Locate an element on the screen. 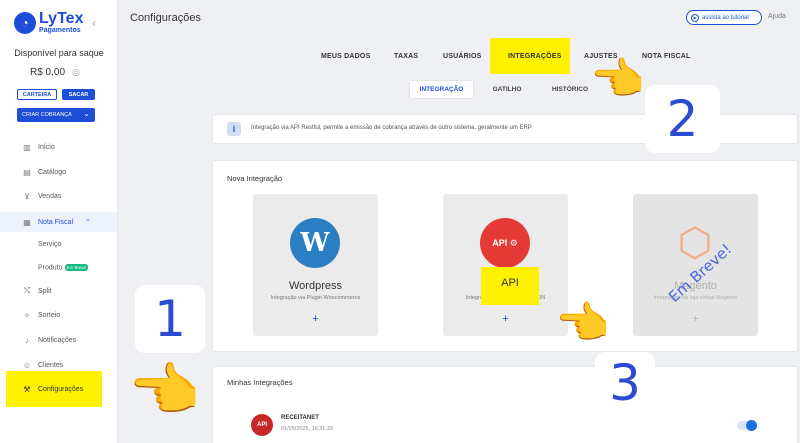 The image size is (800, 443). chart-icon: ▥ is located at coordinates (27, 147).